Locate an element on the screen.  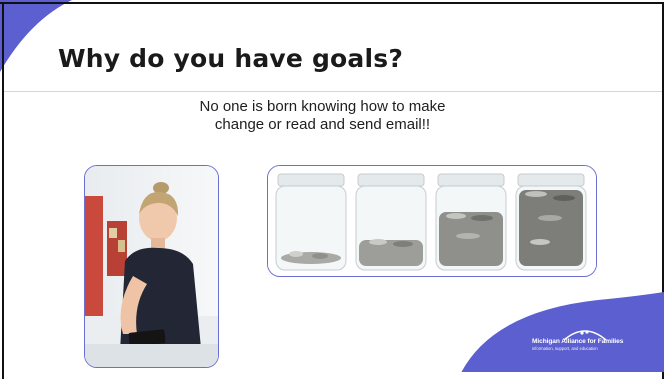
slide-title: Why do you have goals? is located at coordinates (231, 58).